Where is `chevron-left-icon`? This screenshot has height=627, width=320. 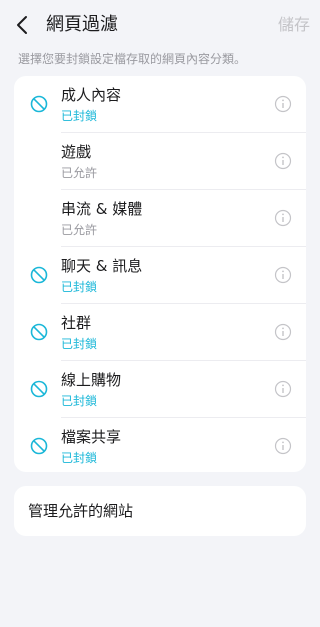
chevron-left-icon is located at coordinates (22, 25).